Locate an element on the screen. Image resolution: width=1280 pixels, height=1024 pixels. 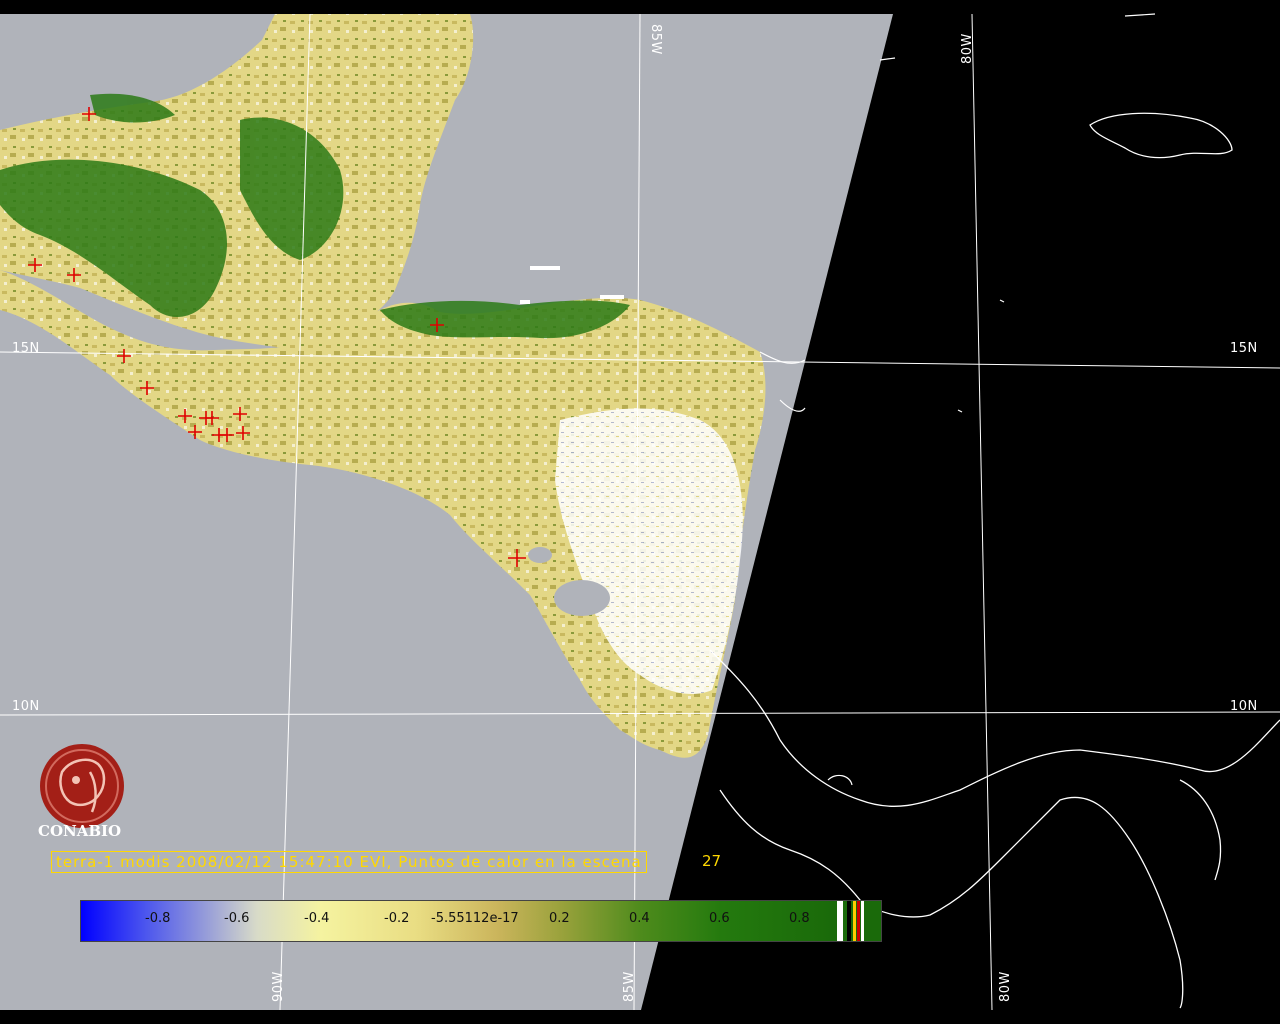
hotspot-count: 27 is located at coordinates (712, 861).